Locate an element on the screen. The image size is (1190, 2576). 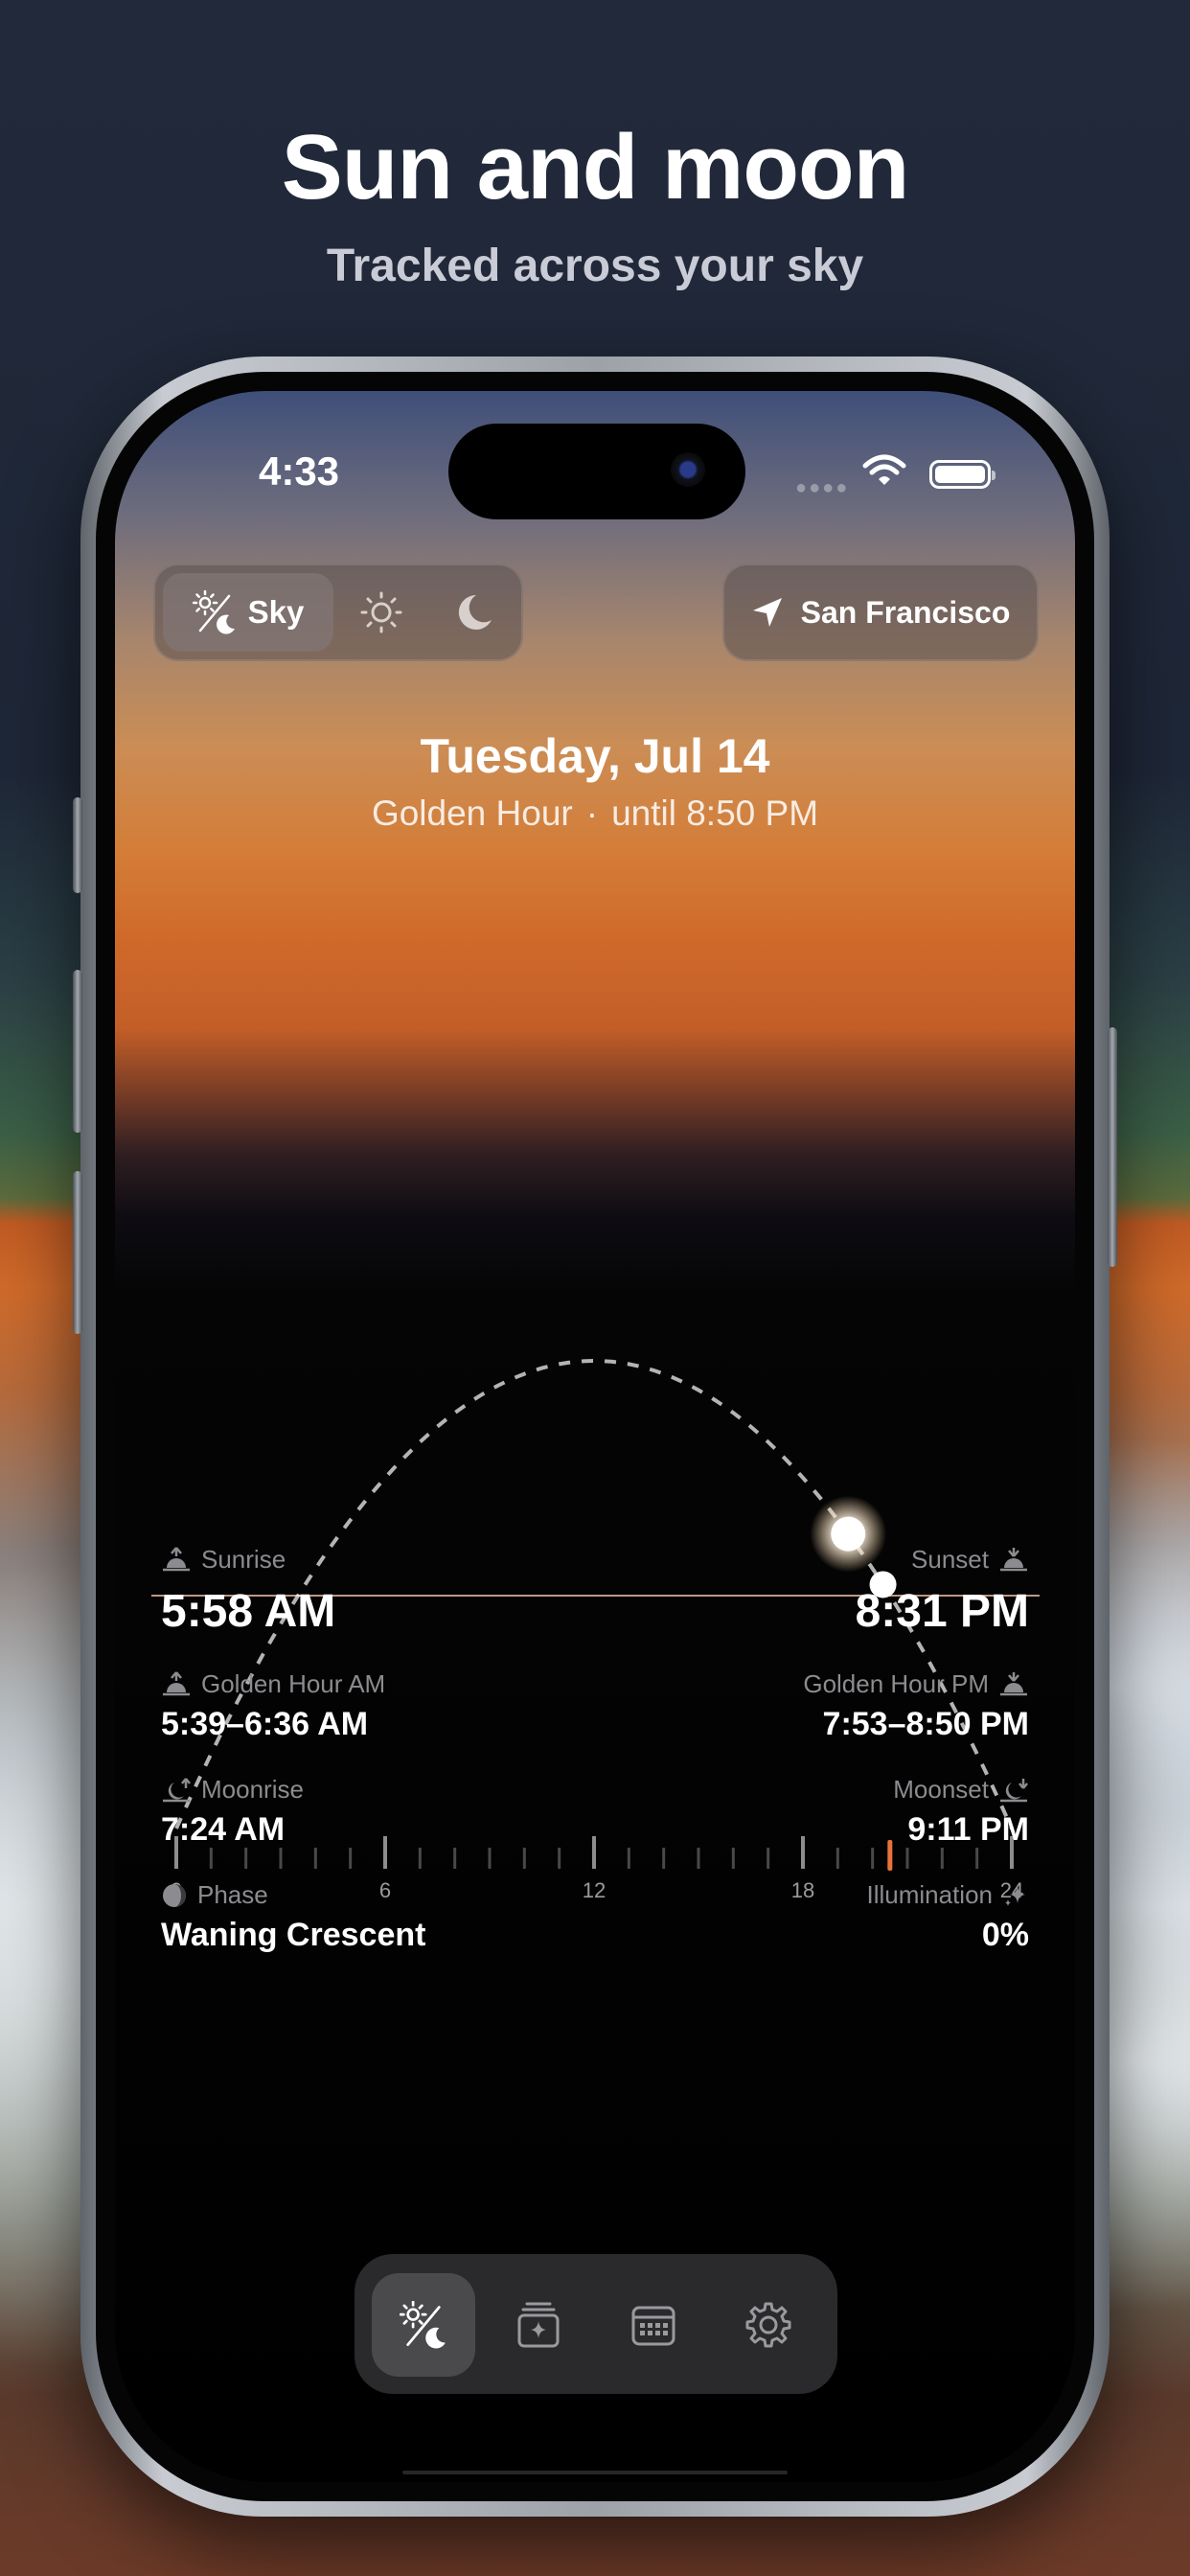
phase-until: until 8:50 PM is located at coordinates (715, 813).